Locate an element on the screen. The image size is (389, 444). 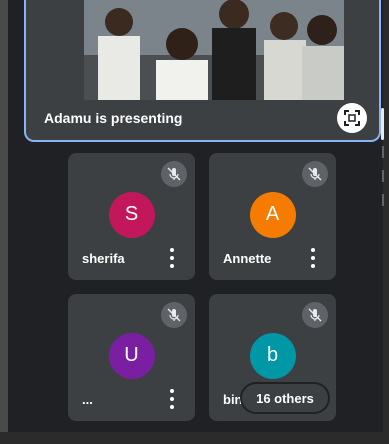
fullscreen-icon is located at coordinates (352, 118).